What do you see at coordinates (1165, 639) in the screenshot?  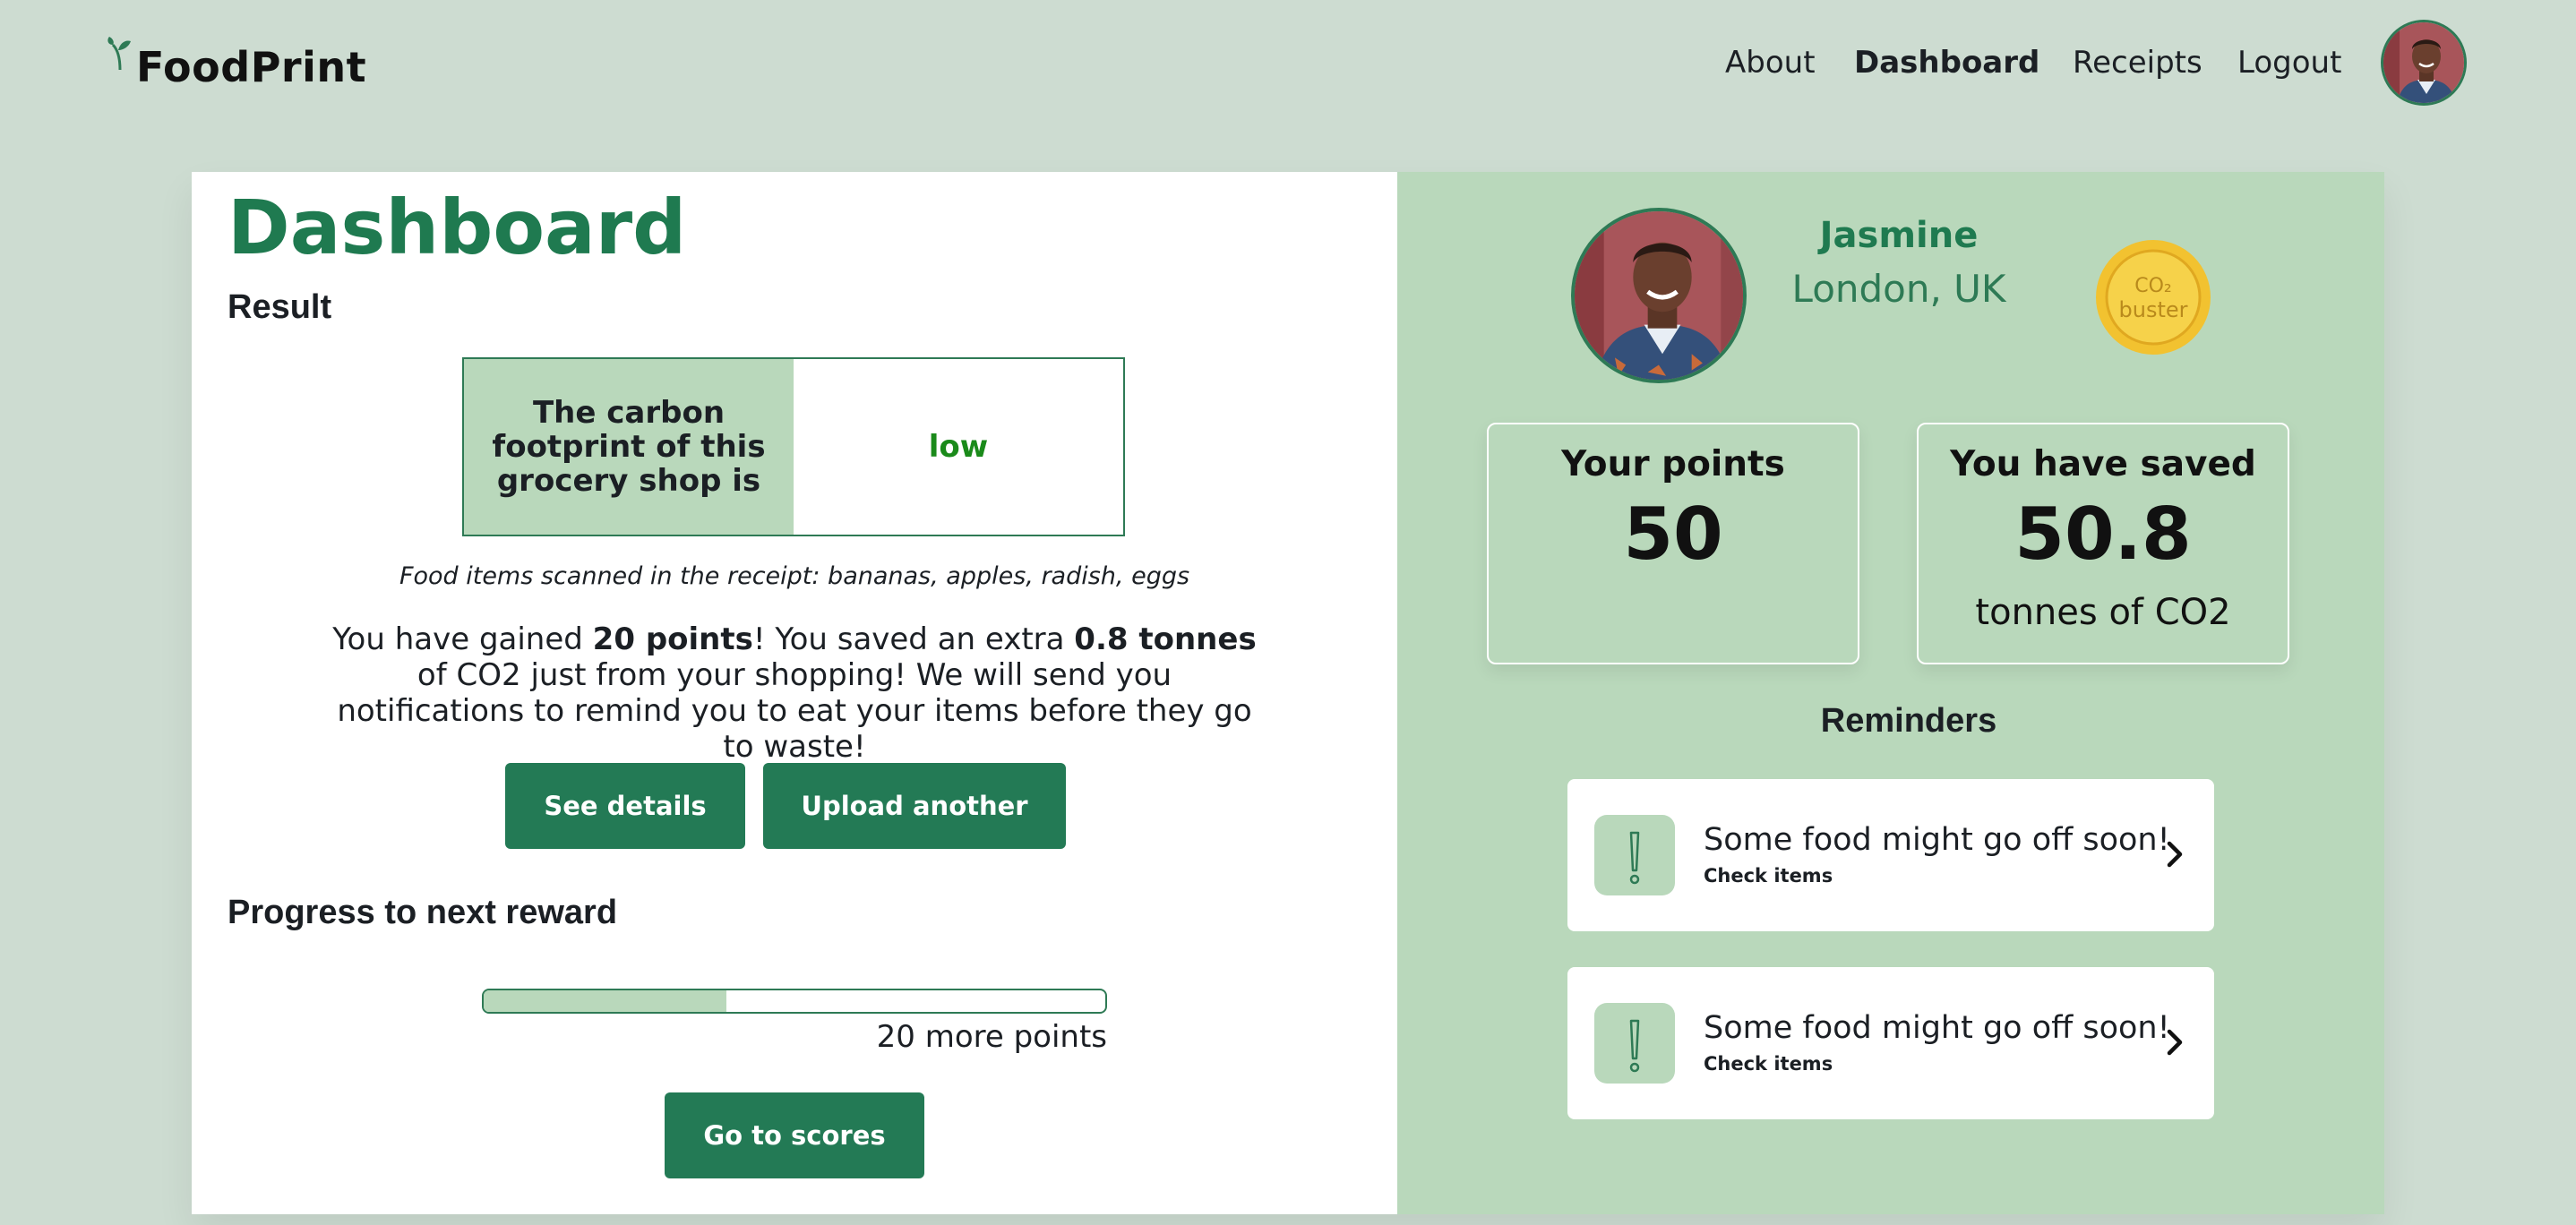 I see `gain-tonnes: 0.8 tonnes` at bounding box center [1165, 639].